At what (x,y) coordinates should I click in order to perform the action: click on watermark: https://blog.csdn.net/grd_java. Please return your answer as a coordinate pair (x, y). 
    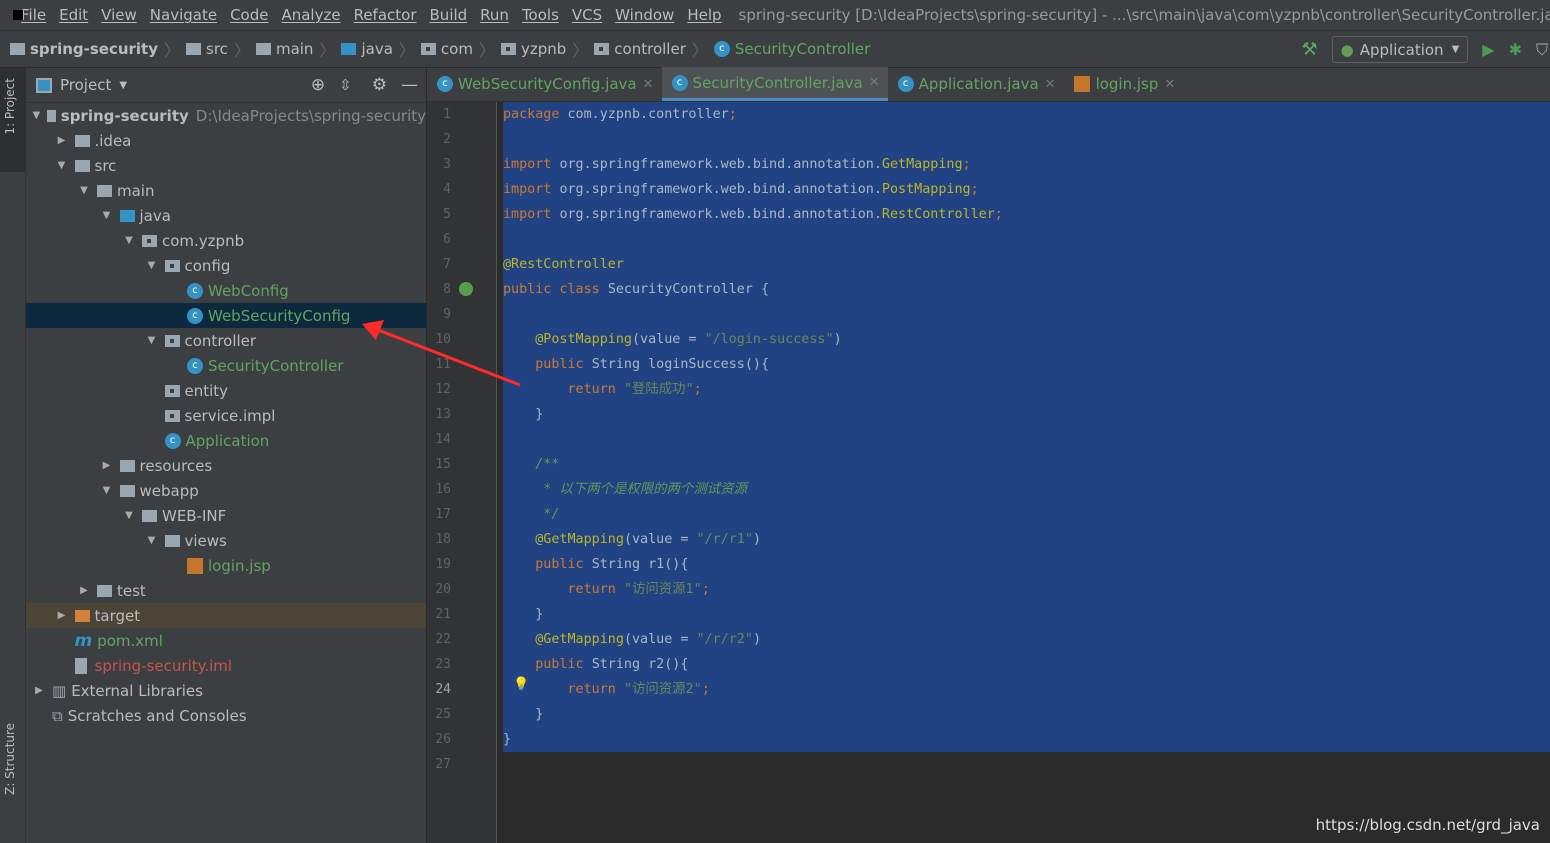
    Looking at the image, I should click on (1427, 825).